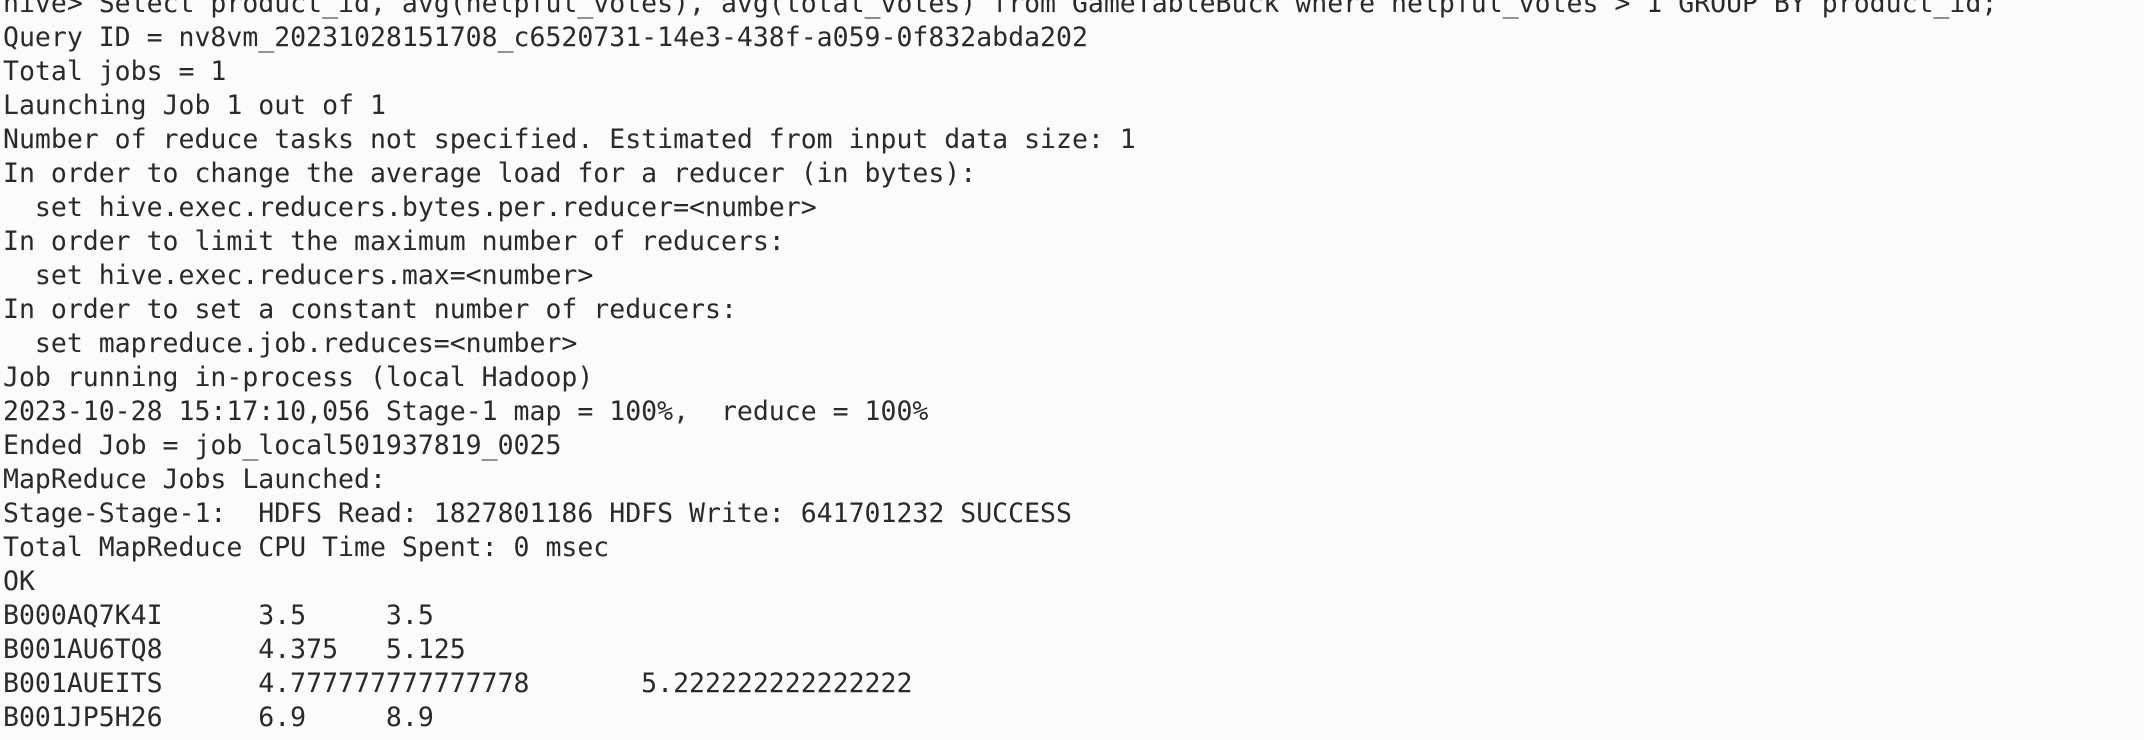  What do you see at coordinates (218, 615) in the screenshot?
I see `result-row: B000AQ7K4I 3.5 3.5` at bounding box center [218, 615].